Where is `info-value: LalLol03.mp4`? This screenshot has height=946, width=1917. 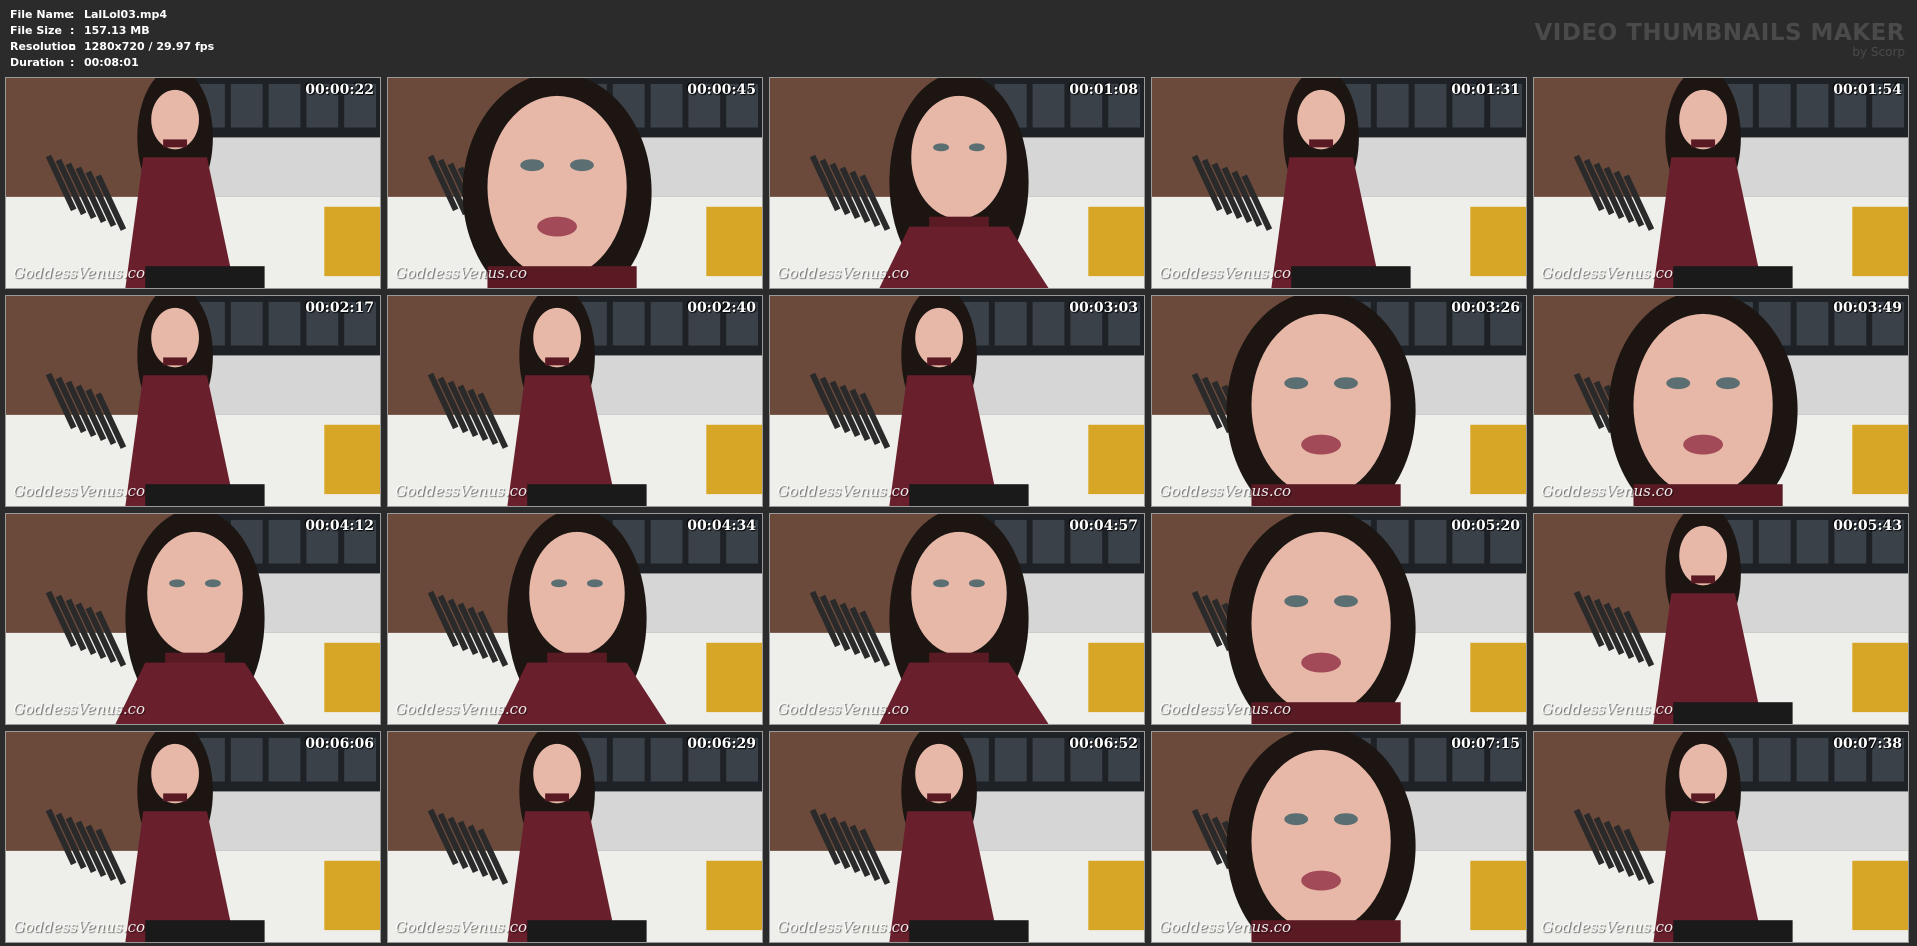
info-value: LalLol03.mp4 is located at coordinates (126, 14).